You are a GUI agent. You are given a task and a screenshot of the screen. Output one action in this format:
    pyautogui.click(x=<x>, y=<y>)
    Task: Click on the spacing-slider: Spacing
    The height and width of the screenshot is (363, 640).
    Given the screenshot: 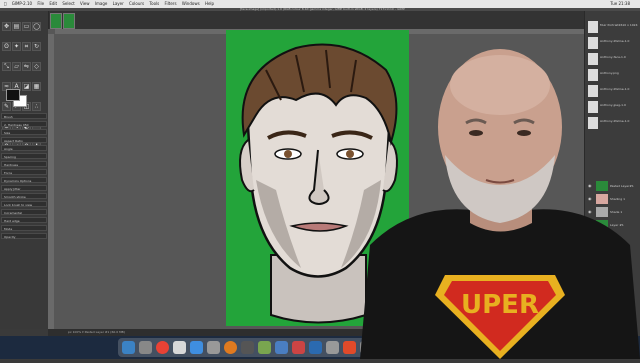 What is the action you would take?
    pyautogui.click(x=24, y=156)
    